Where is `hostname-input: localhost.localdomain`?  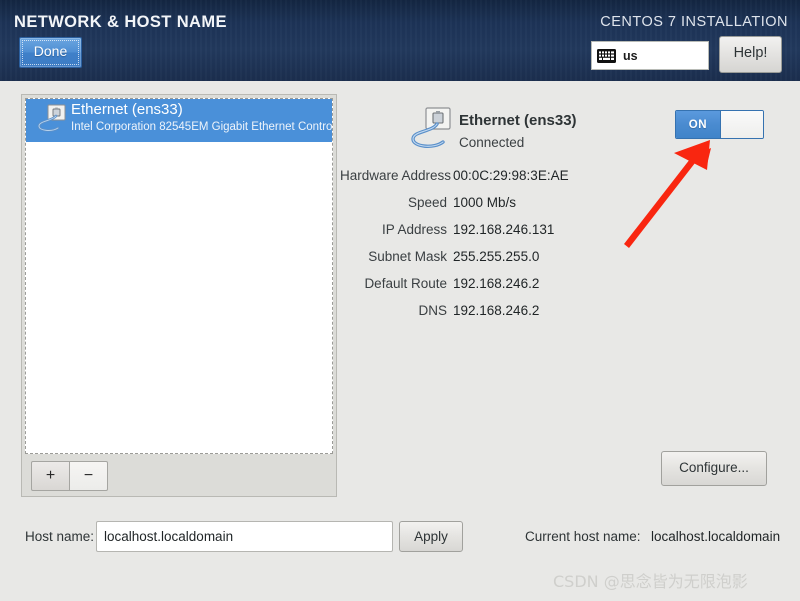
hostname-input: localhost.localdomain is located at coordinates (244, 536).